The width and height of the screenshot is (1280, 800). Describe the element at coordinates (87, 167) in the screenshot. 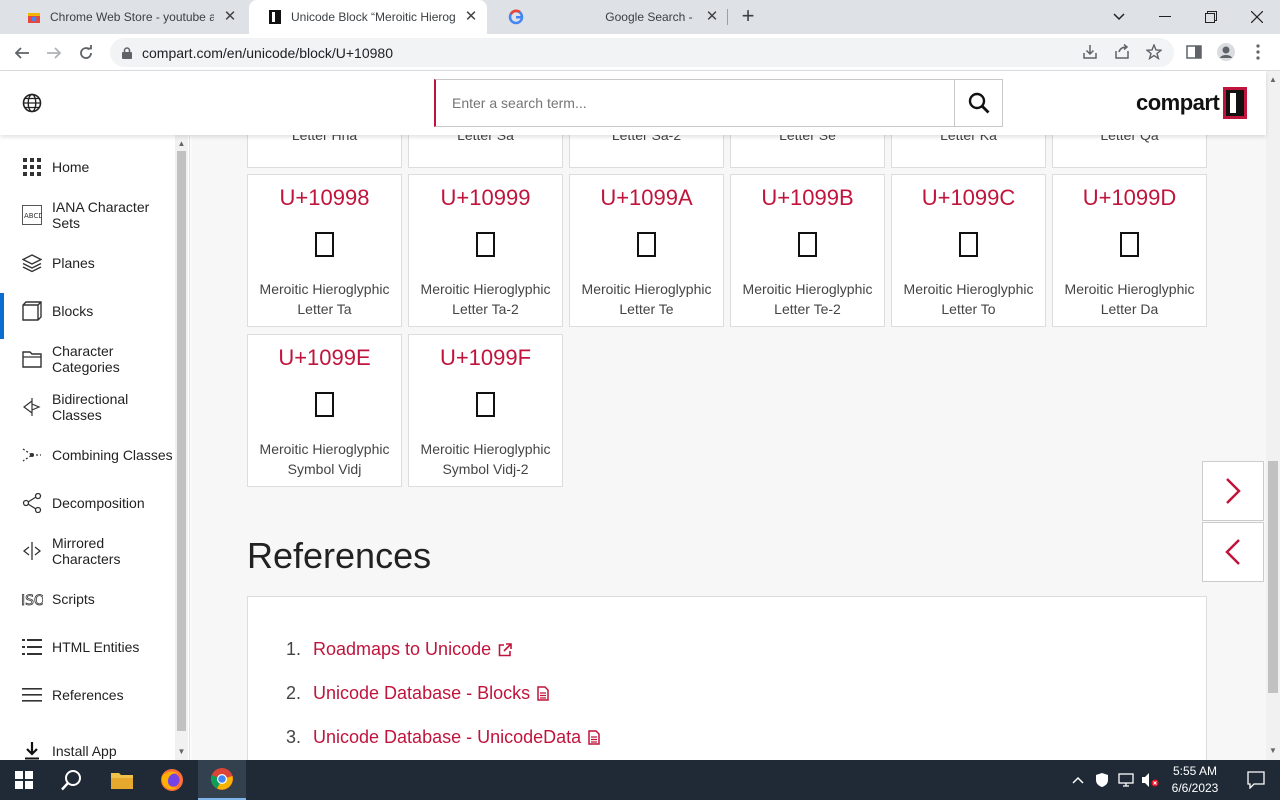

I see `sidebar-item-home: Home` at that location.